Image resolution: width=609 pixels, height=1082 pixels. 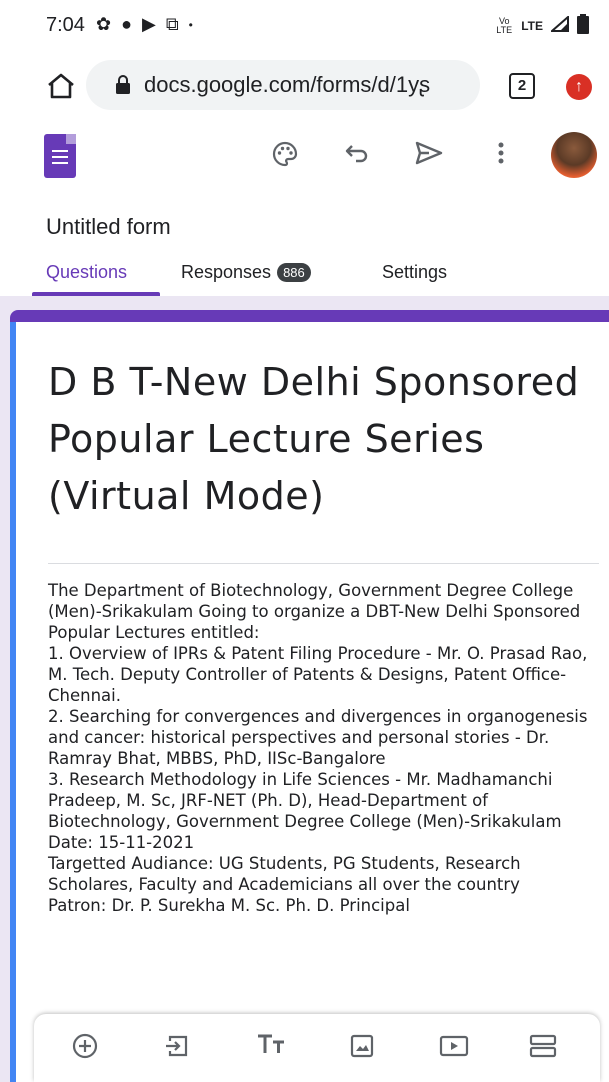 I want to click on responses-count-badge: 886, so click(x=294, y=272).